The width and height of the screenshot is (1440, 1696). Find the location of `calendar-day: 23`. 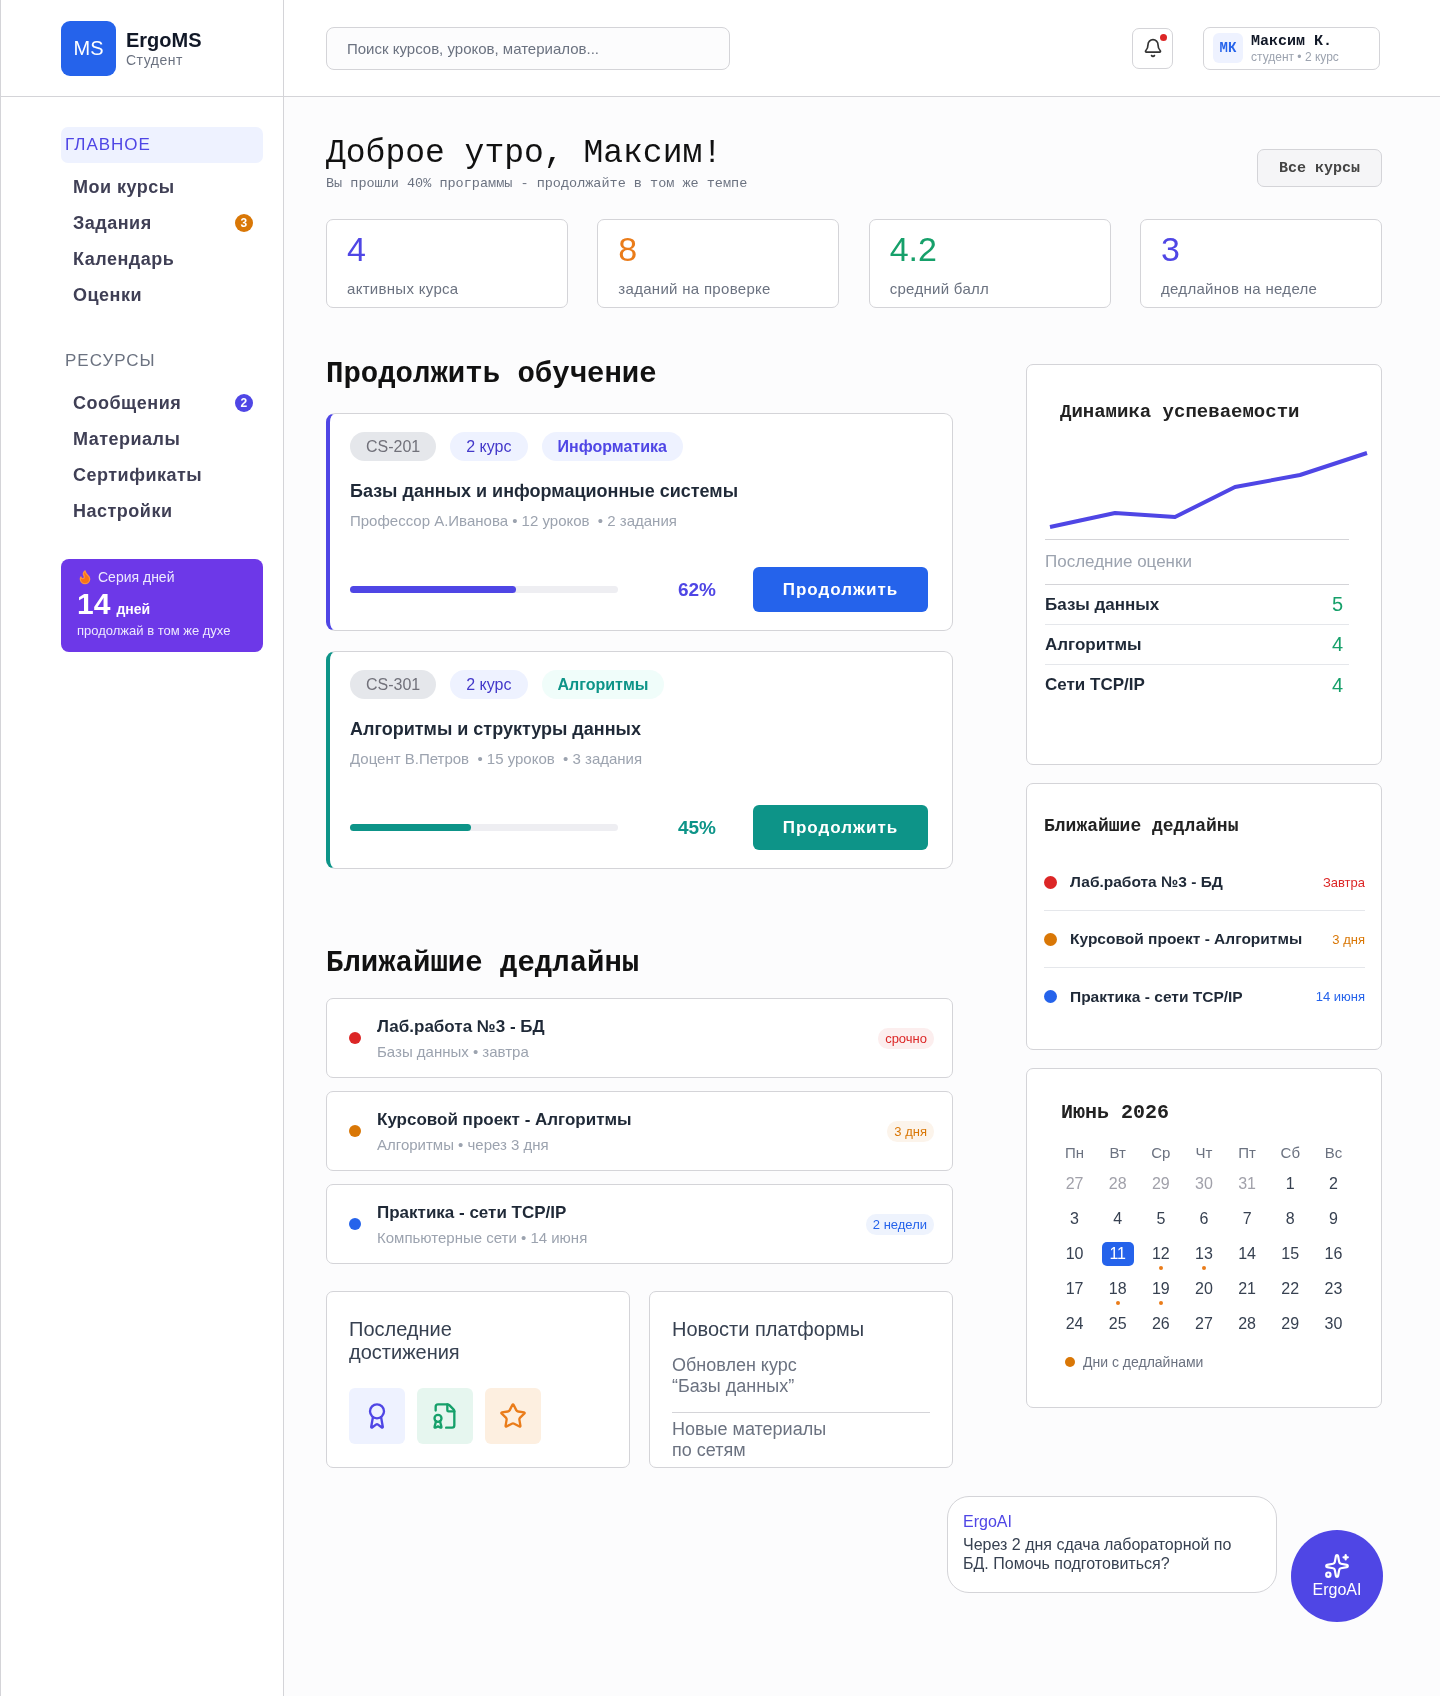

calendar-day: 23 is located at coordinates (1333, 1289).